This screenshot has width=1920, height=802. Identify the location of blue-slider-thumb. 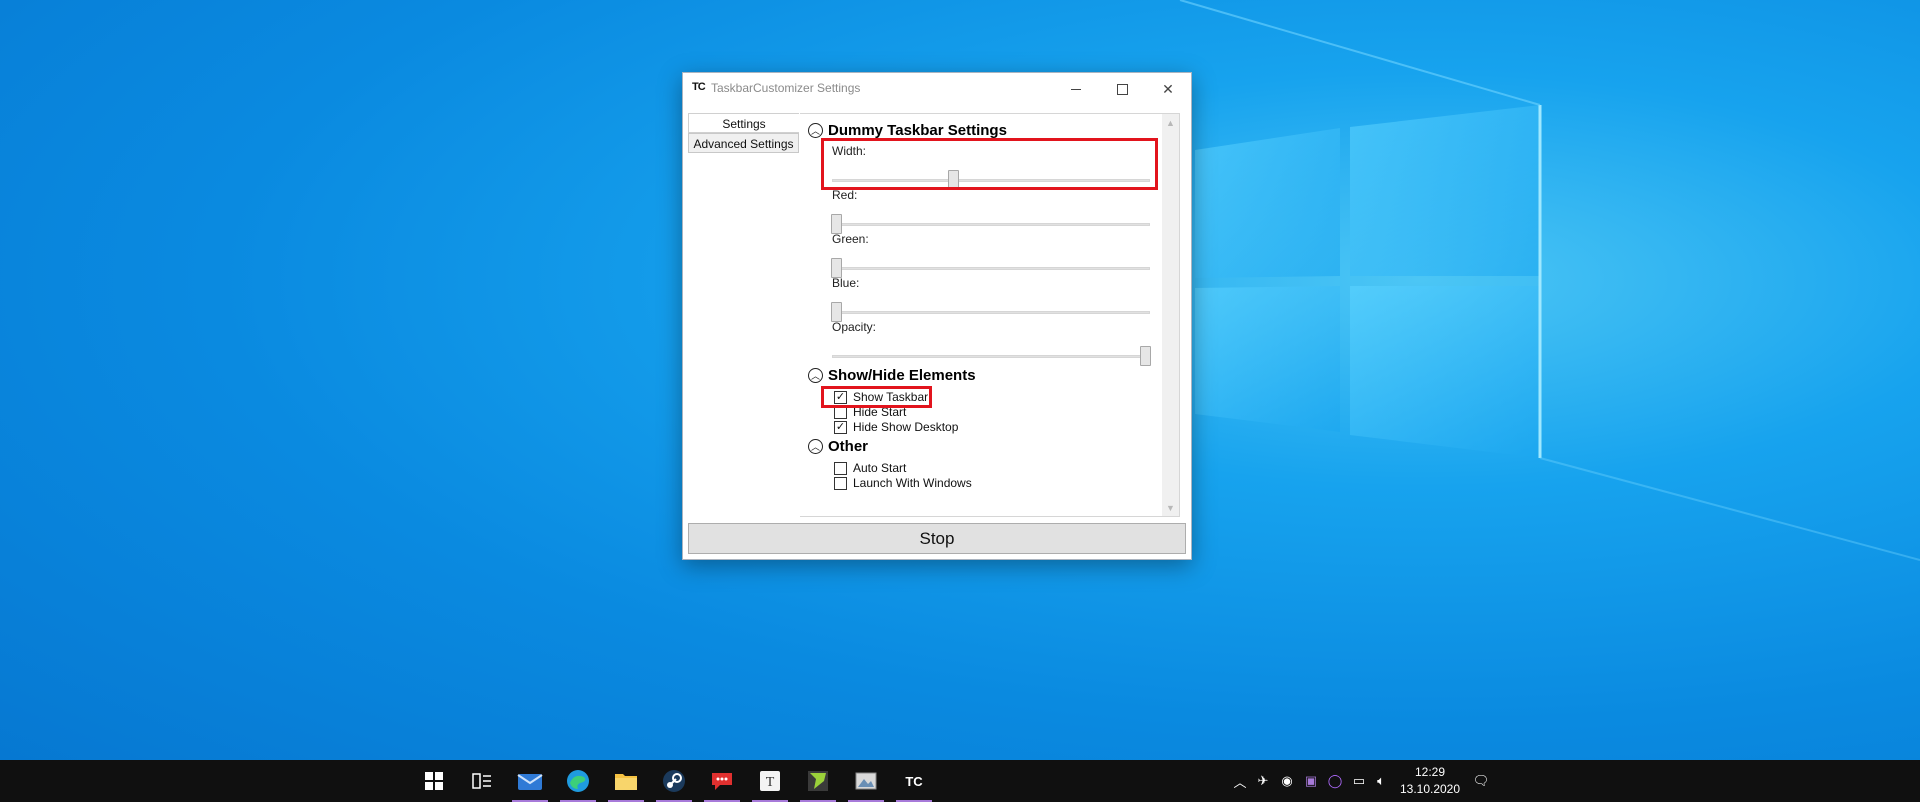
(836, 312).